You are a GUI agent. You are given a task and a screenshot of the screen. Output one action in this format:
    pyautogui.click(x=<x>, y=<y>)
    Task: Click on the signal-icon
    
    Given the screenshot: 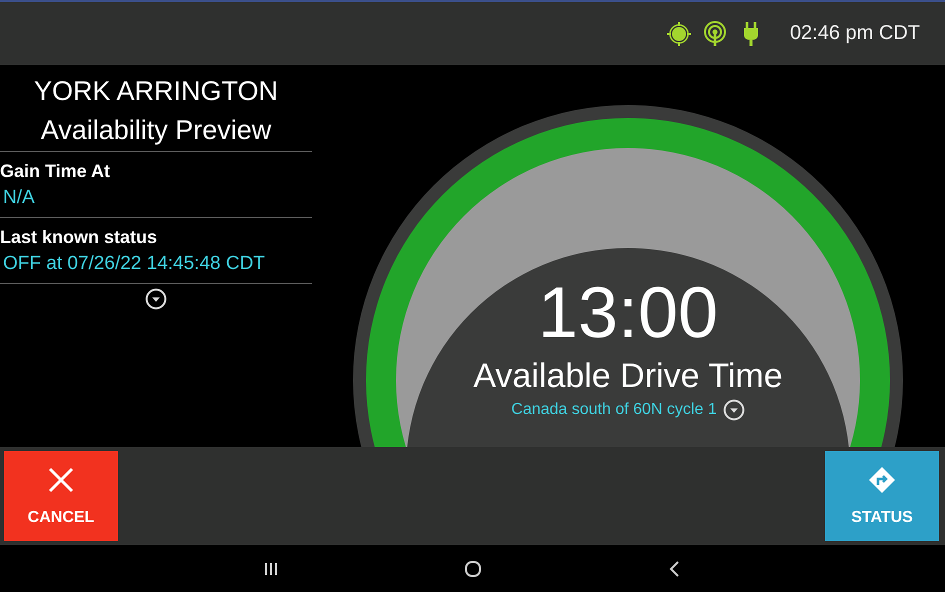 What is the action you would take?
    pyautogui.click(x=715, y=33)
    